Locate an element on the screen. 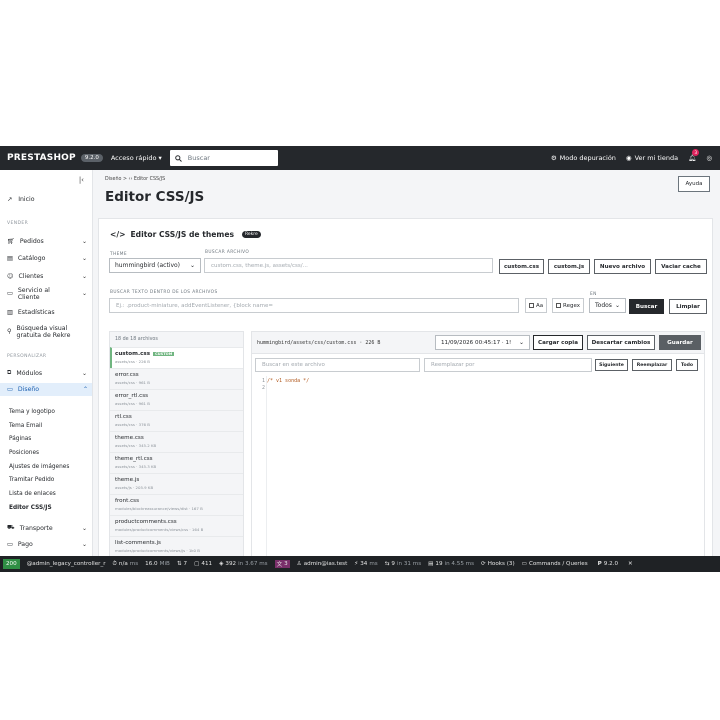 Image resolution: width=720 pixels, height=720 pixels. next-match-button: Siguiente is located at coordinates (611, 365).